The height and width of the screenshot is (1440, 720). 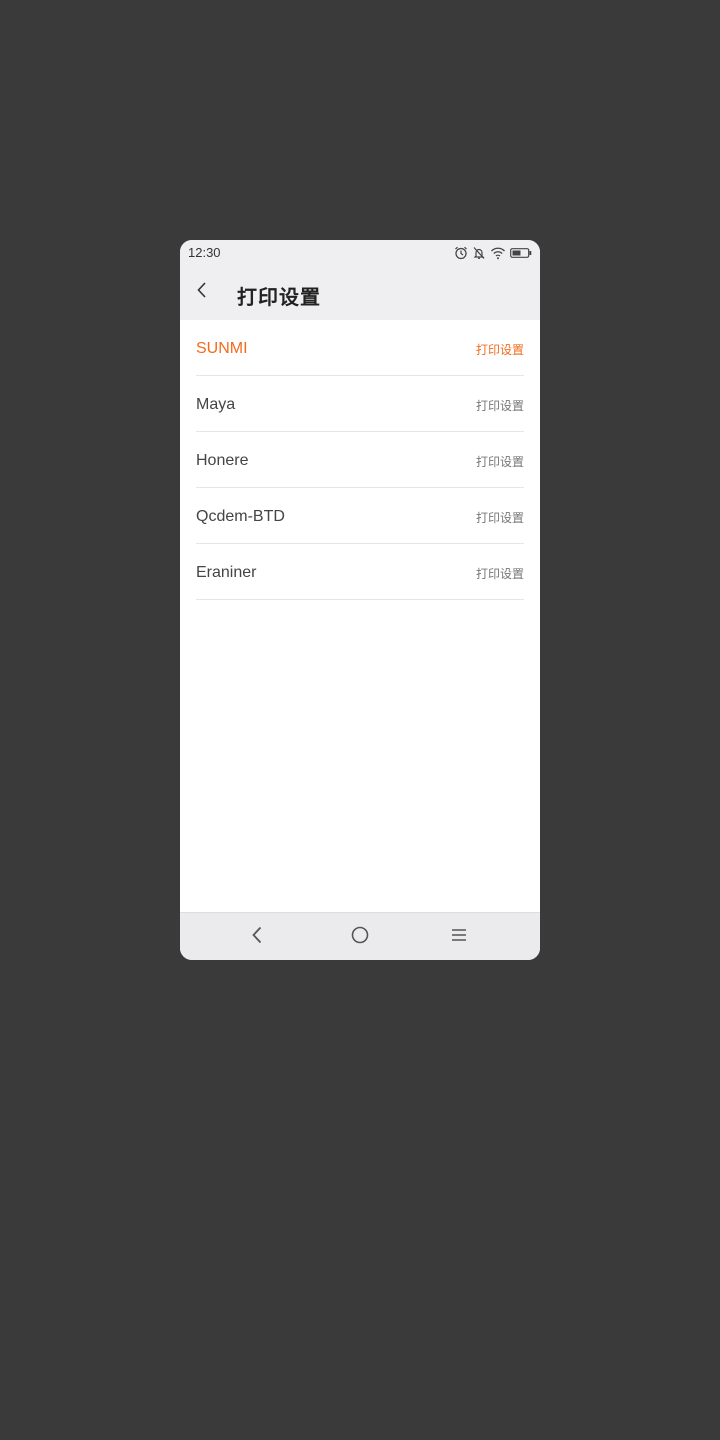 I want to click on chevron-left-icon, so click(x=202, y=292).